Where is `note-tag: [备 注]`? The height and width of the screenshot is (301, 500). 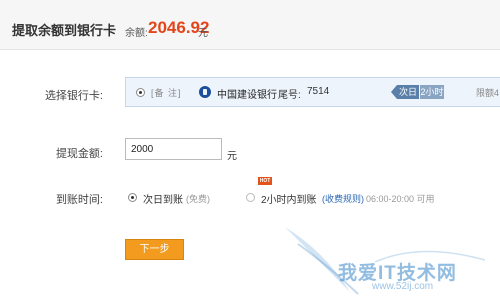
note-tag: [备 注] is located at coordinates (166, 92).